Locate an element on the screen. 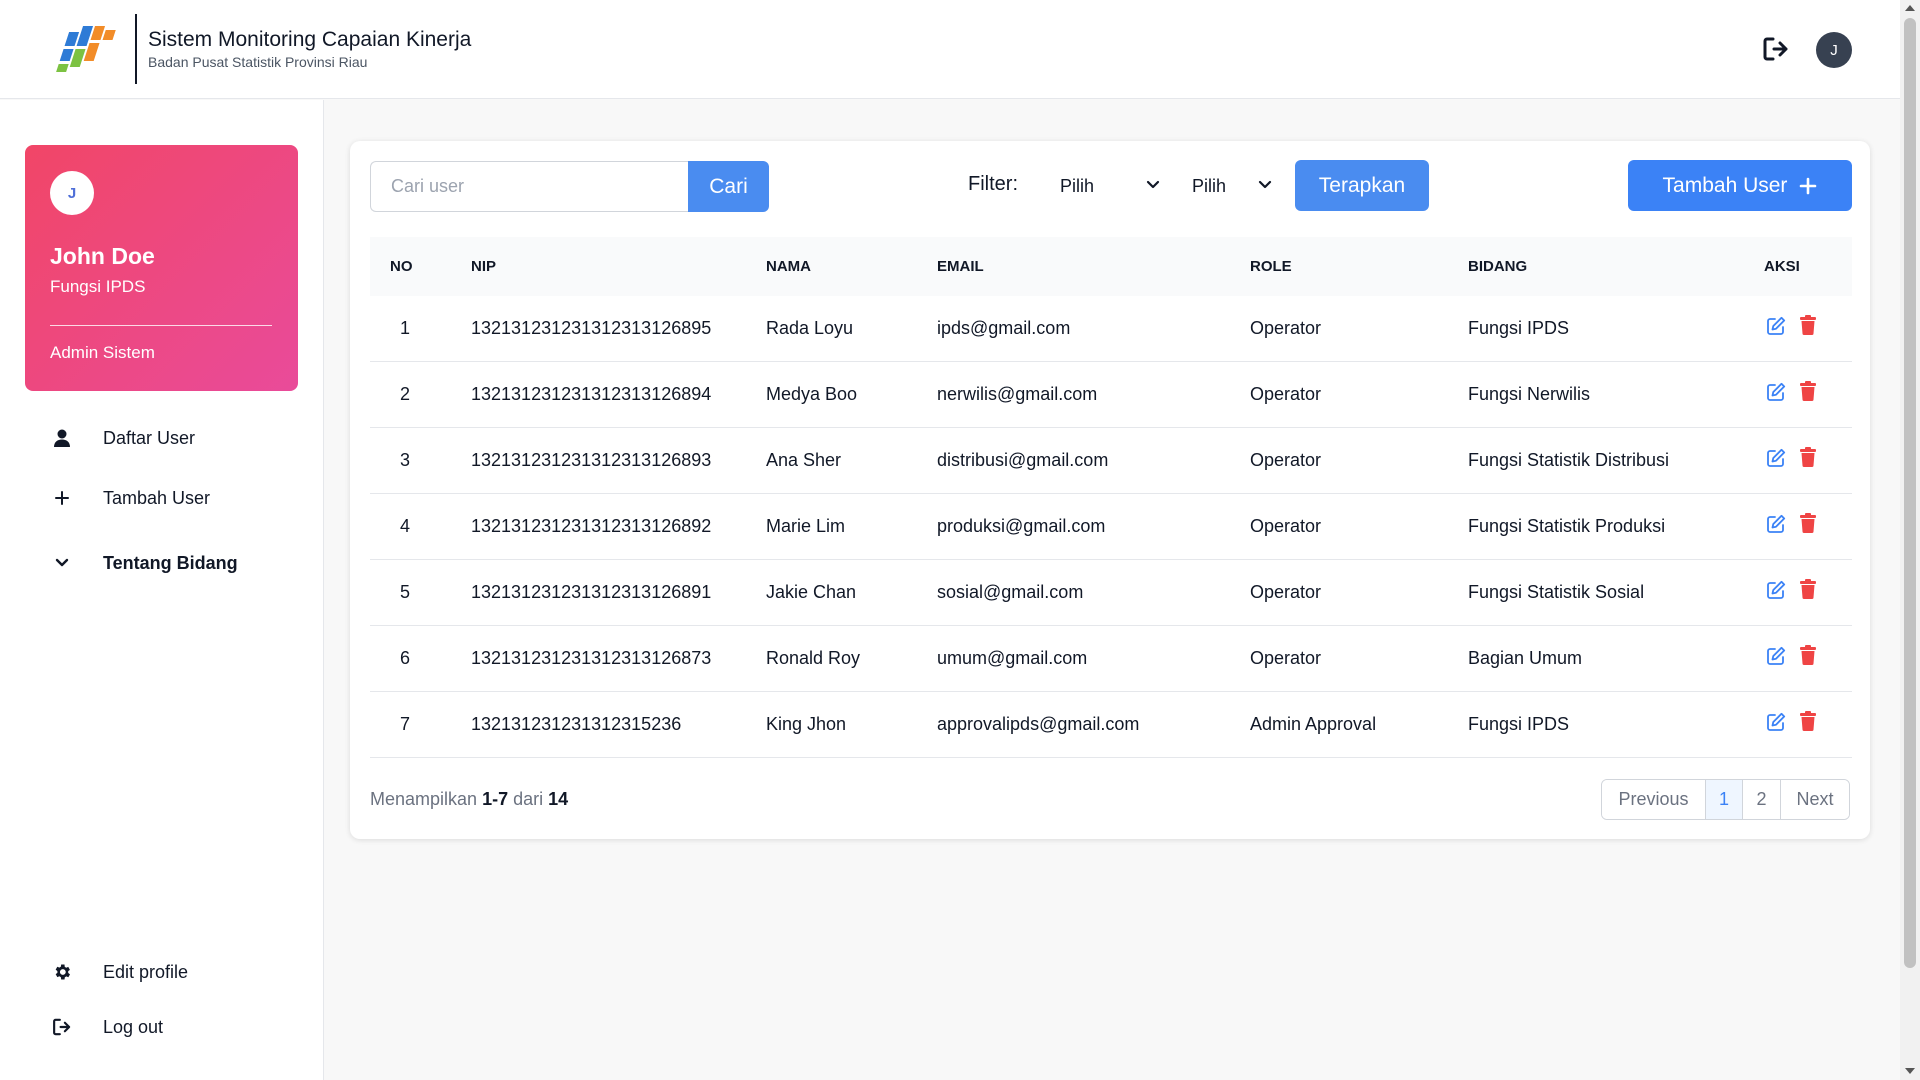 This screenshot has width=1920, height=1080. sidebar-item-edit-profile: Edit profile is located at coordinates (161, 972).